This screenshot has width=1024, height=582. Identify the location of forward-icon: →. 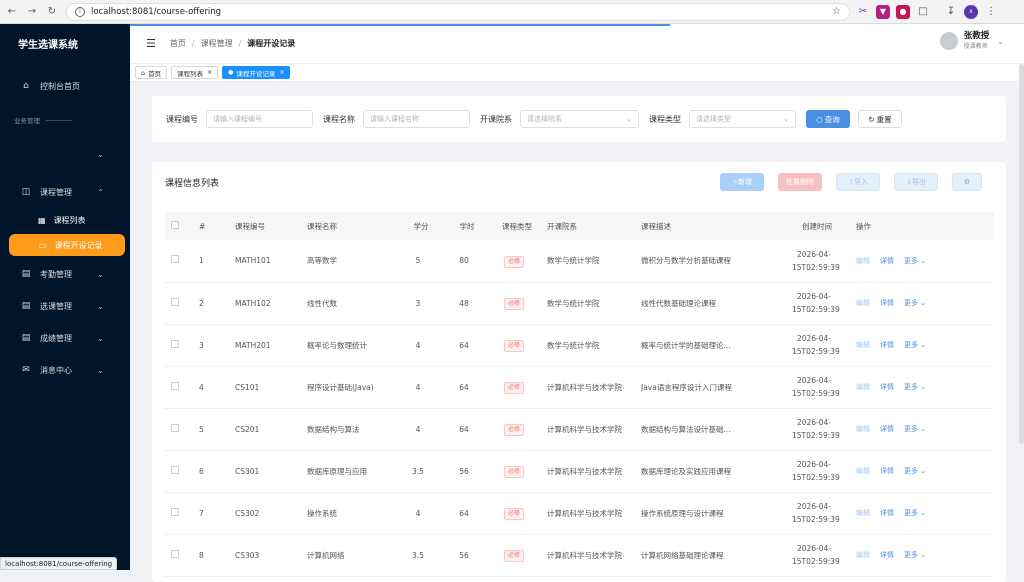
(32, 11).